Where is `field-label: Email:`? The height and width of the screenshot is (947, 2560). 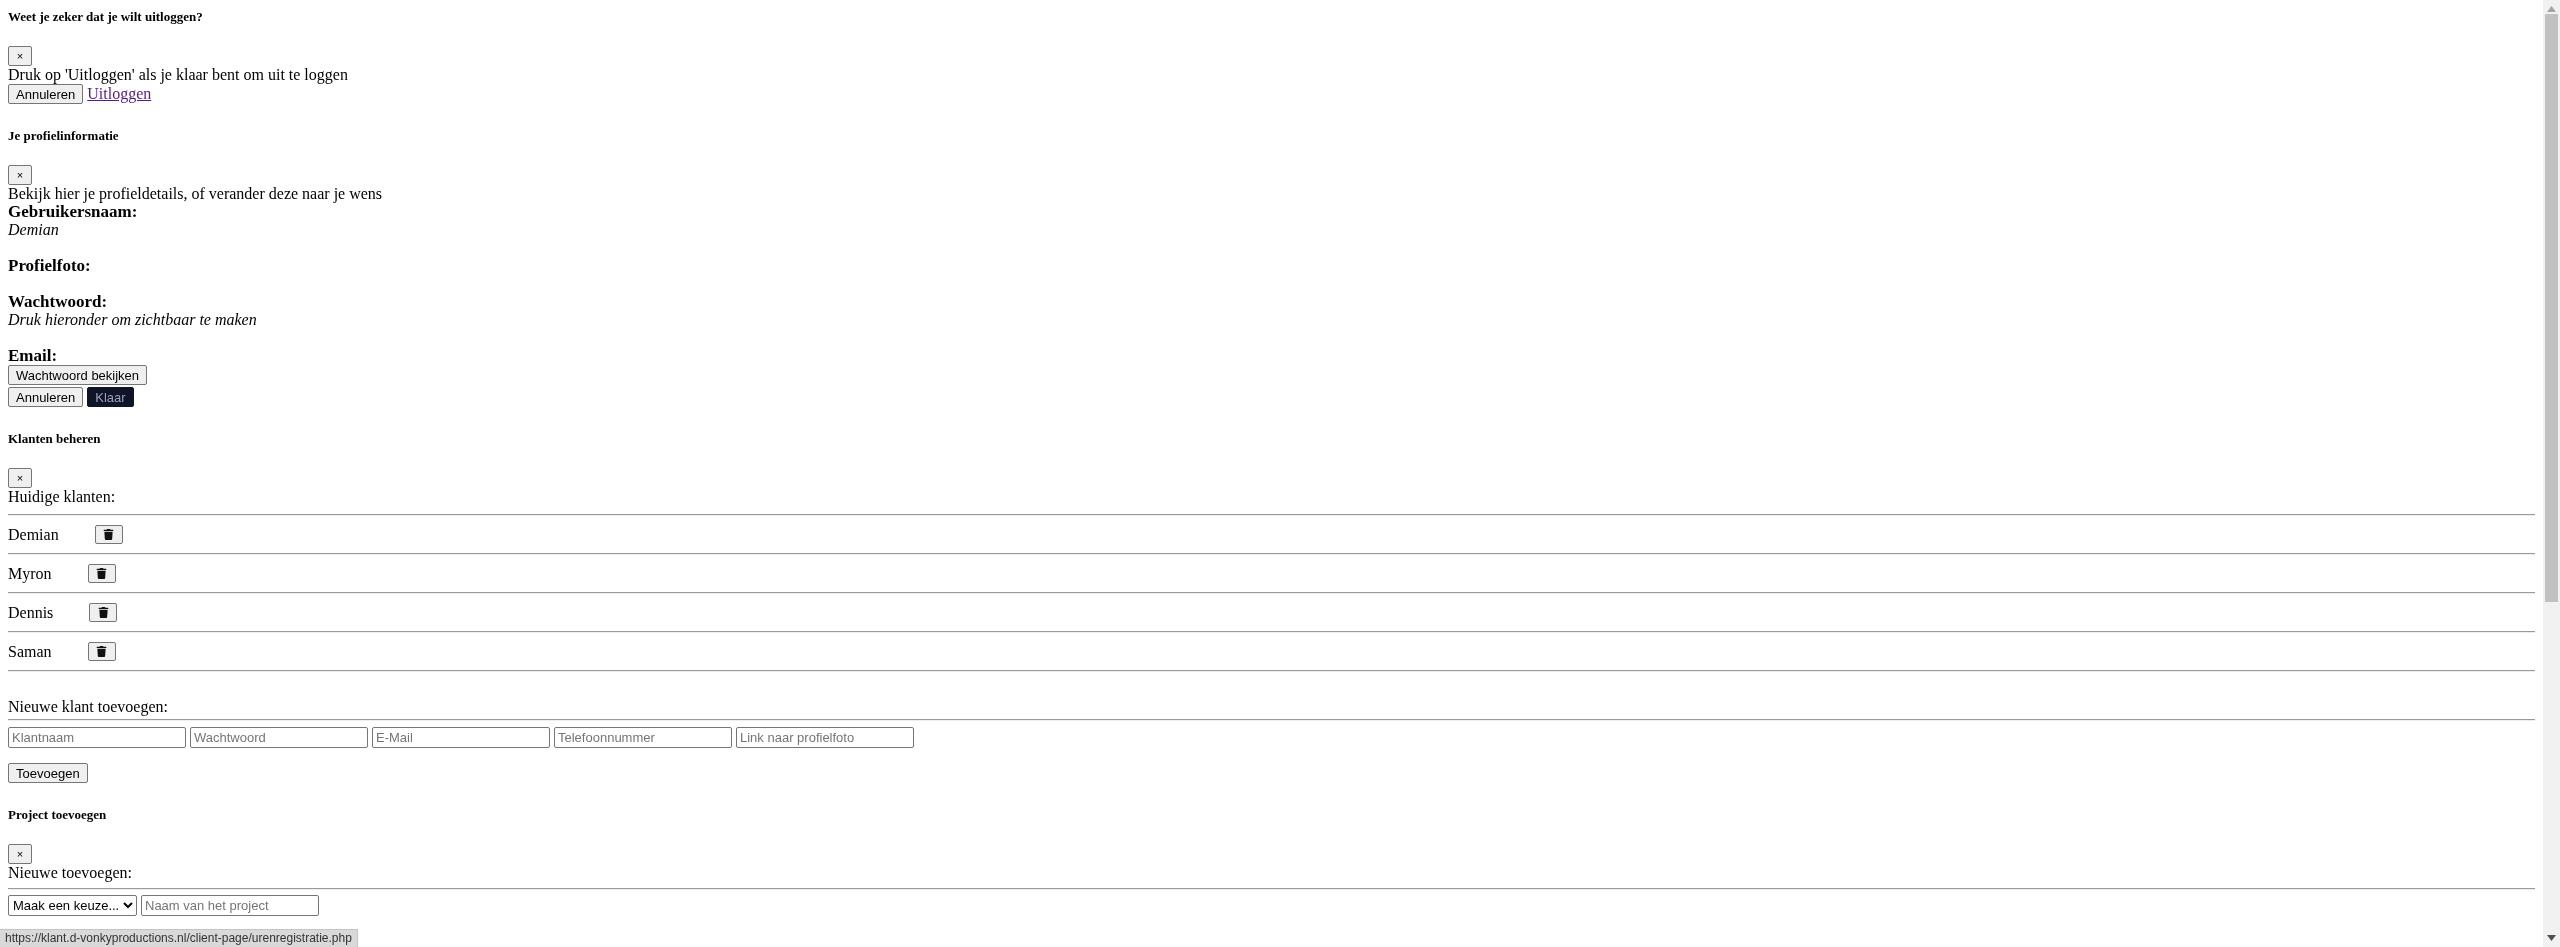 field-label: Email: is located at coordinates (33, 356).